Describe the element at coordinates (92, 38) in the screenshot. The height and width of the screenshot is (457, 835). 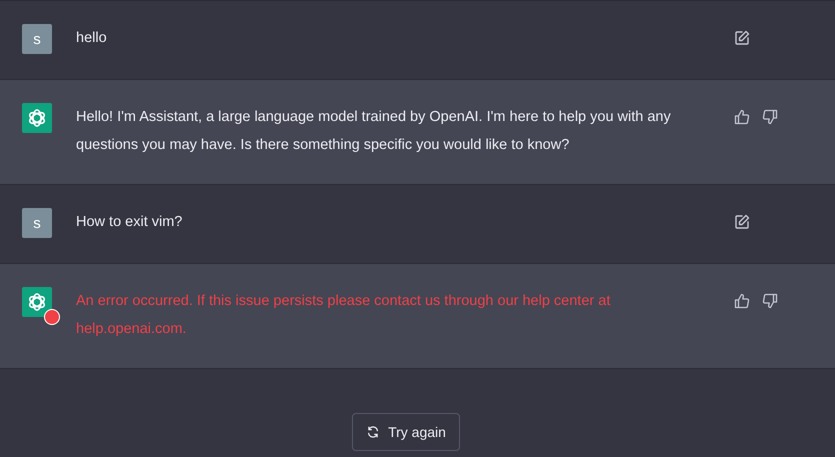
I see `message-text: hello` at that location.